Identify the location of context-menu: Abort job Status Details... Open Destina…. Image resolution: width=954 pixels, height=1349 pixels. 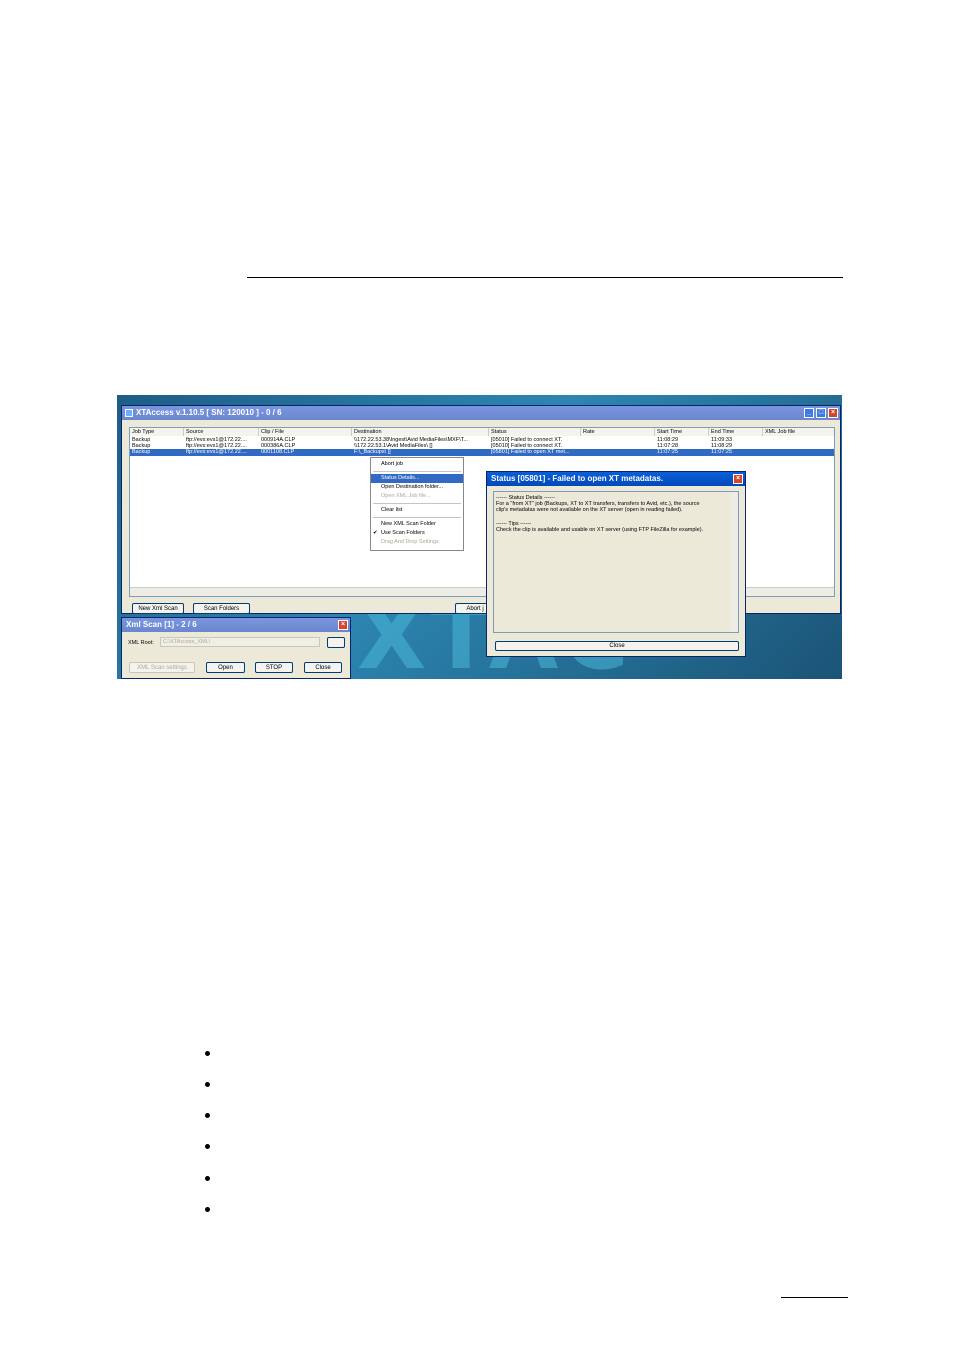
(417, 504).